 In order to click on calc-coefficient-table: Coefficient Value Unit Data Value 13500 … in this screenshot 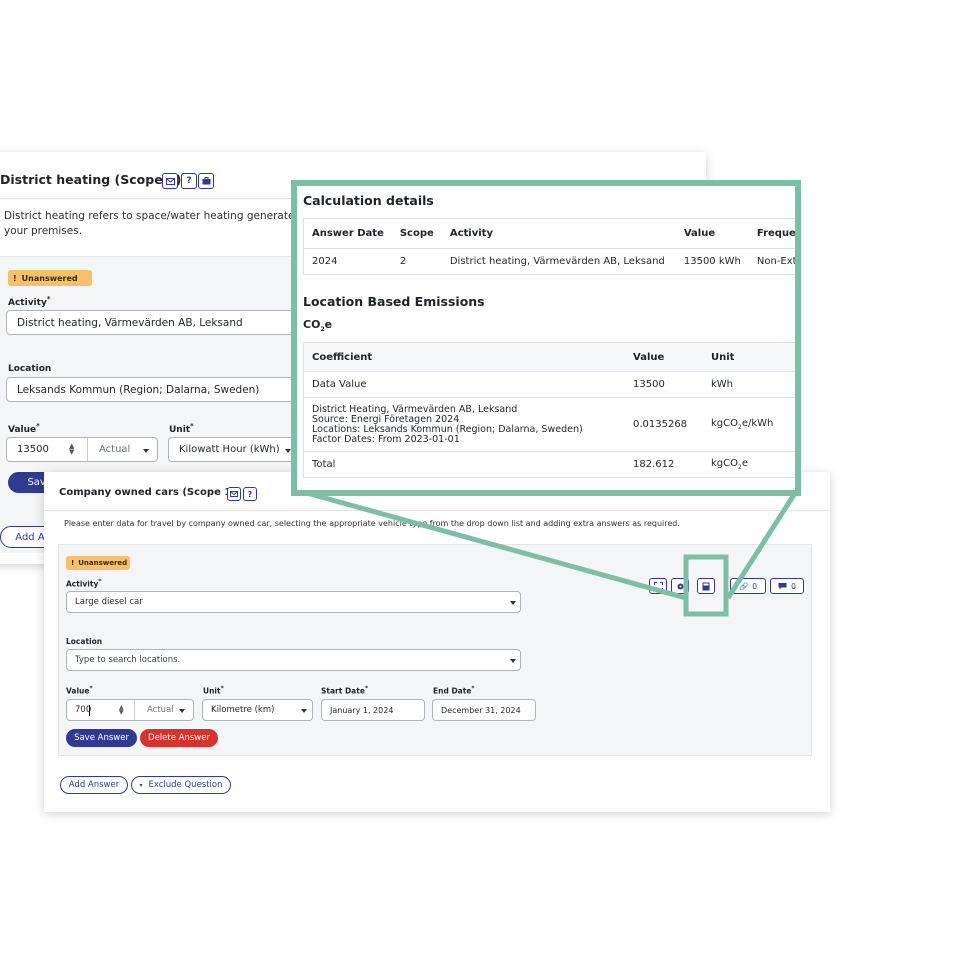, I will do `click(549, 410)`.